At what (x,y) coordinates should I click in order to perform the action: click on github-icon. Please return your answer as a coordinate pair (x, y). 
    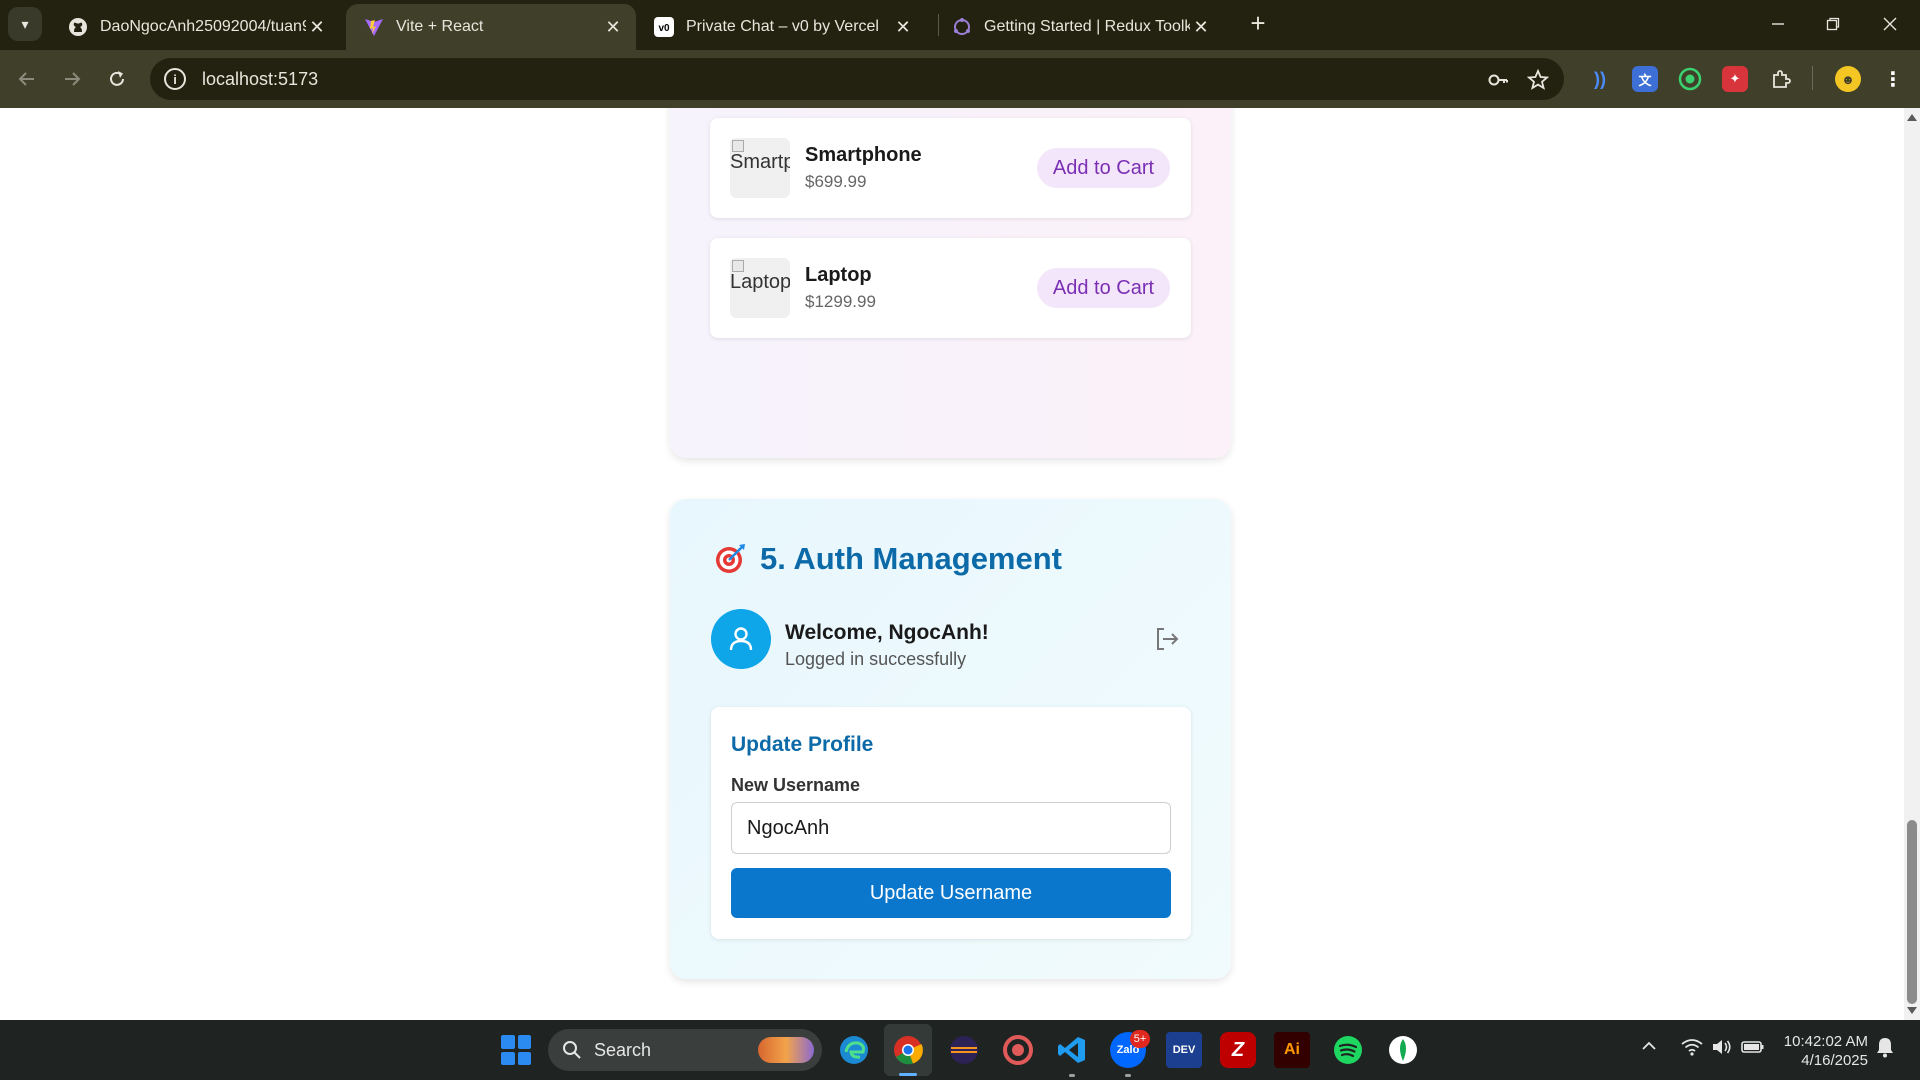
    Looking at the image, I should click on (78, 27).